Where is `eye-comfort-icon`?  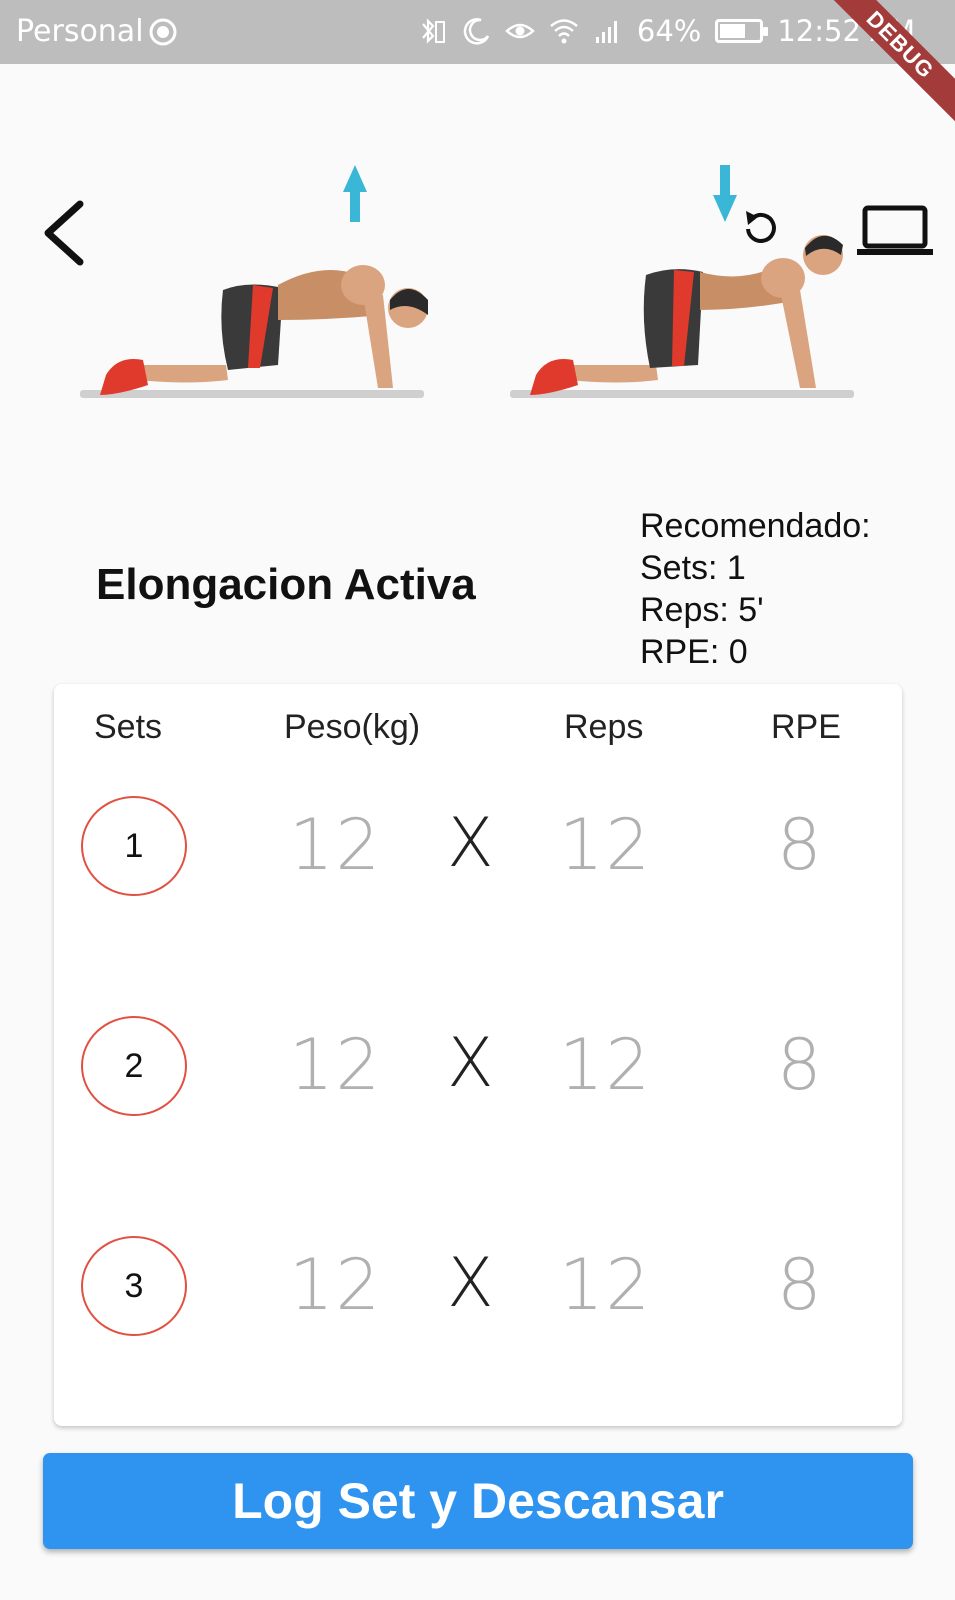 eye-comfort-icon is located at coordinates (520, 31).